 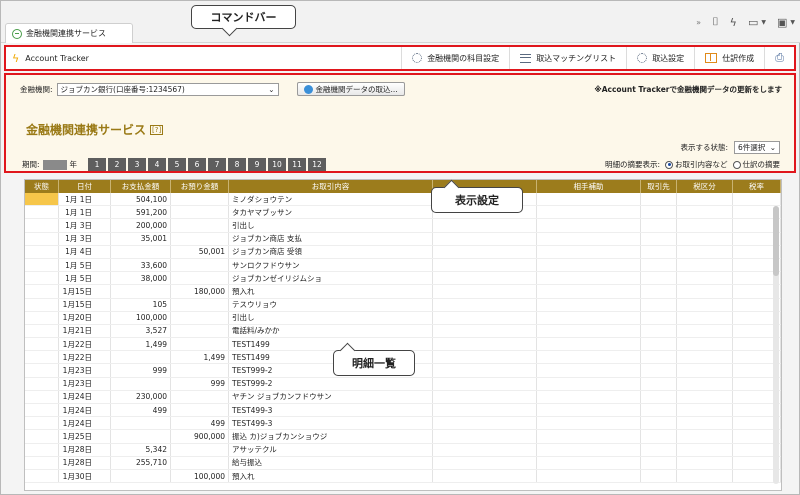 What do you see at coordinates (331, 449) in the screenshot?
I see `table-cell: アサッテクル` at bounding box center [331, 449].